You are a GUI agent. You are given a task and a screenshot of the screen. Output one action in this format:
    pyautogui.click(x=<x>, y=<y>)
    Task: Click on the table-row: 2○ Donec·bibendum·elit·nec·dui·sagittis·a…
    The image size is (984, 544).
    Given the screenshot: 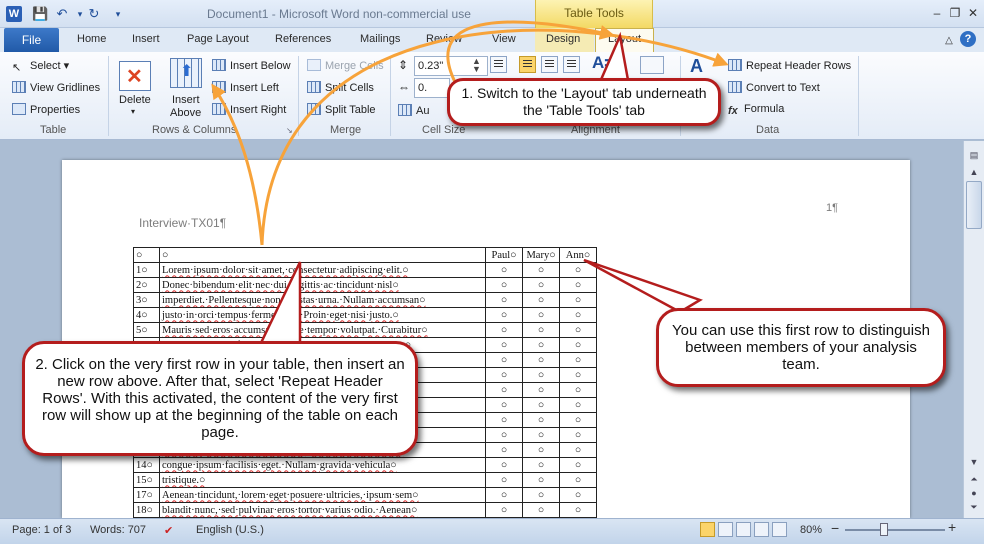 What is the action you would take?
    pyautogui.click(x=365, y=285)
    